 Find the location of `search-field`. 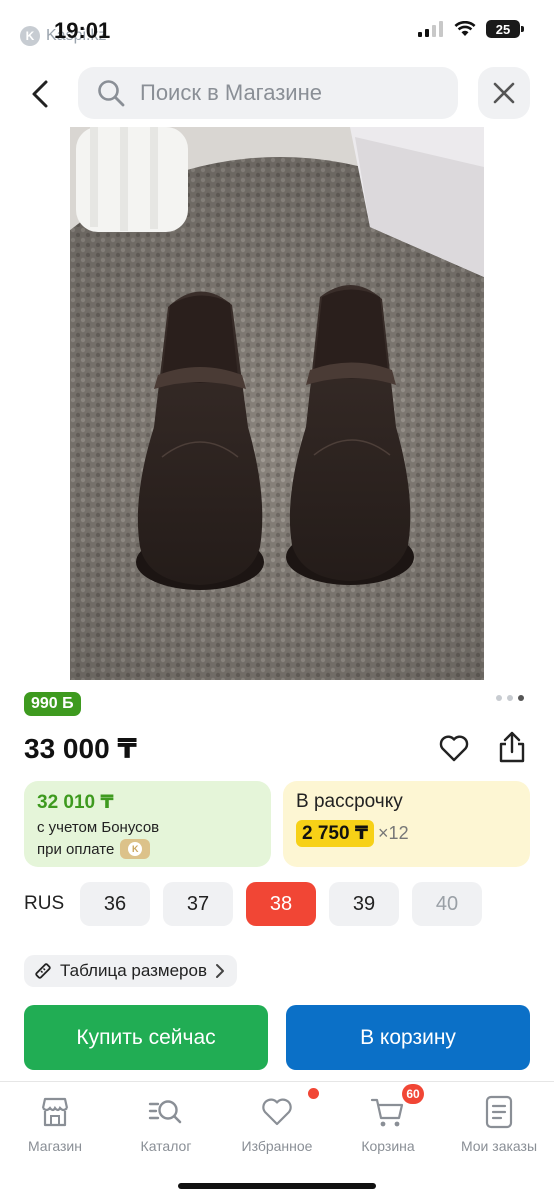

search-field is located at coordinates (268, 93).